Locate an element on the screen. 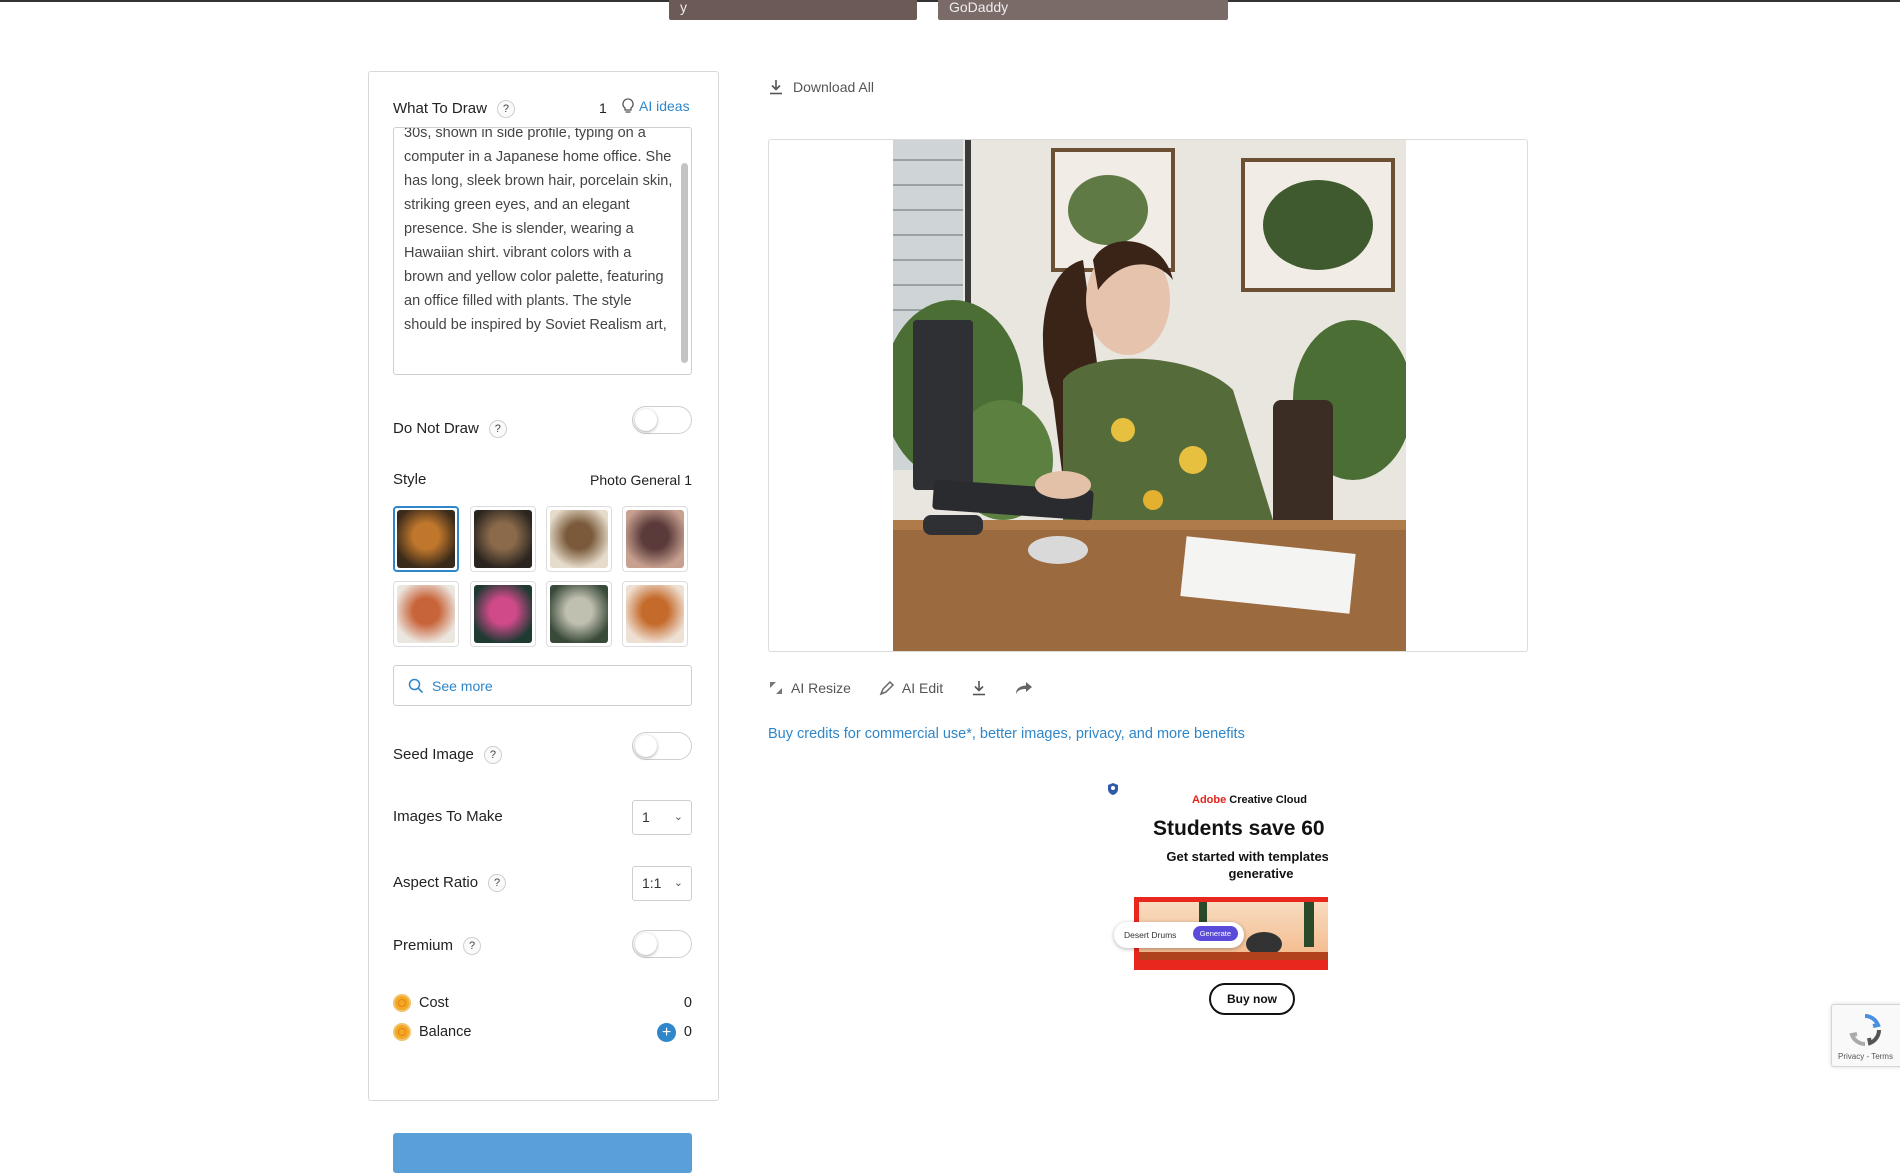  cost-row: Cost is located at coordinates (421, 1003).